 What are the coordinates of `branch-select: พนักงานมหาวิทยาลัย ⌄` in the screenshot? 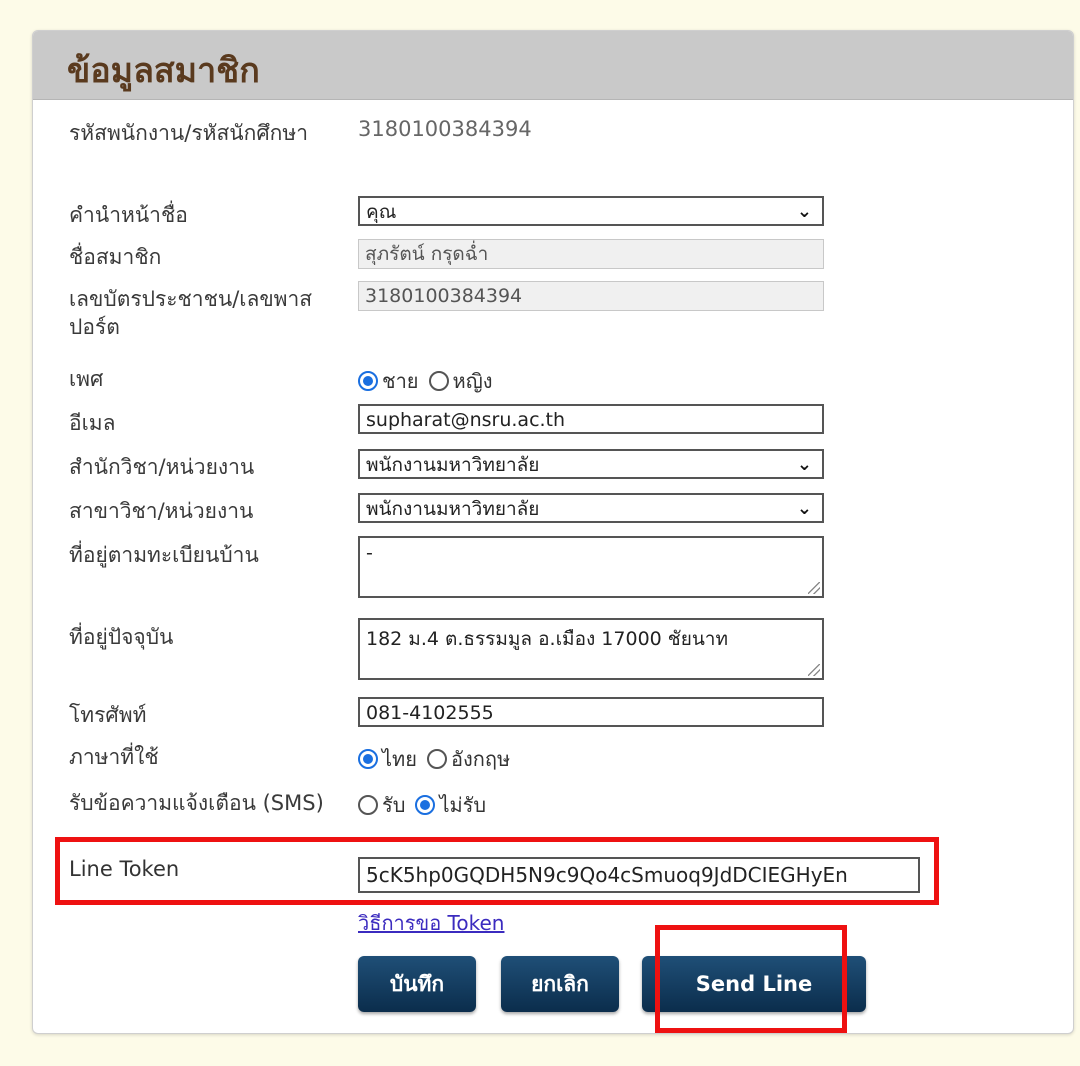 It's located at (591, 508).